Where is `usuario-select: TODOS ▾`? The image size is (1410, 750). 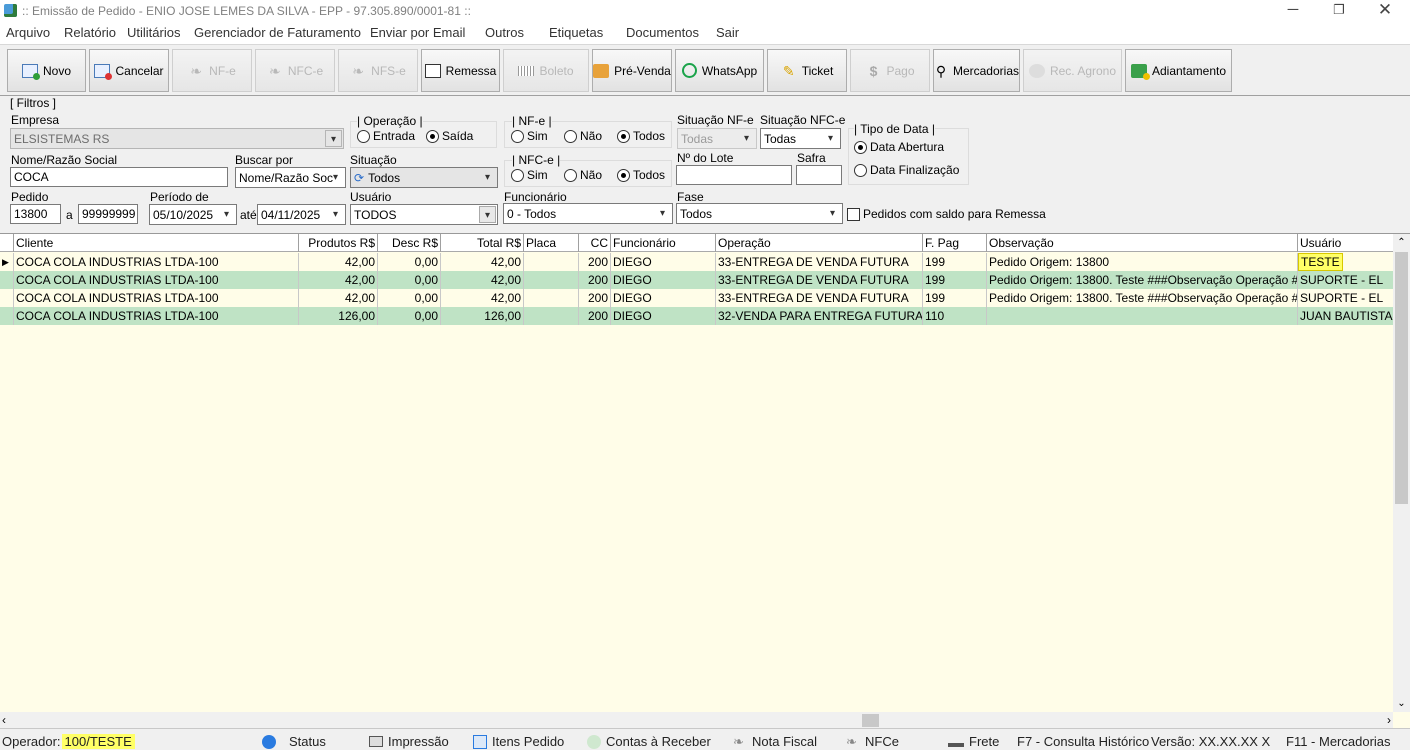
usuario-select: TODOS ▾ is located at coordinates (424, 214).